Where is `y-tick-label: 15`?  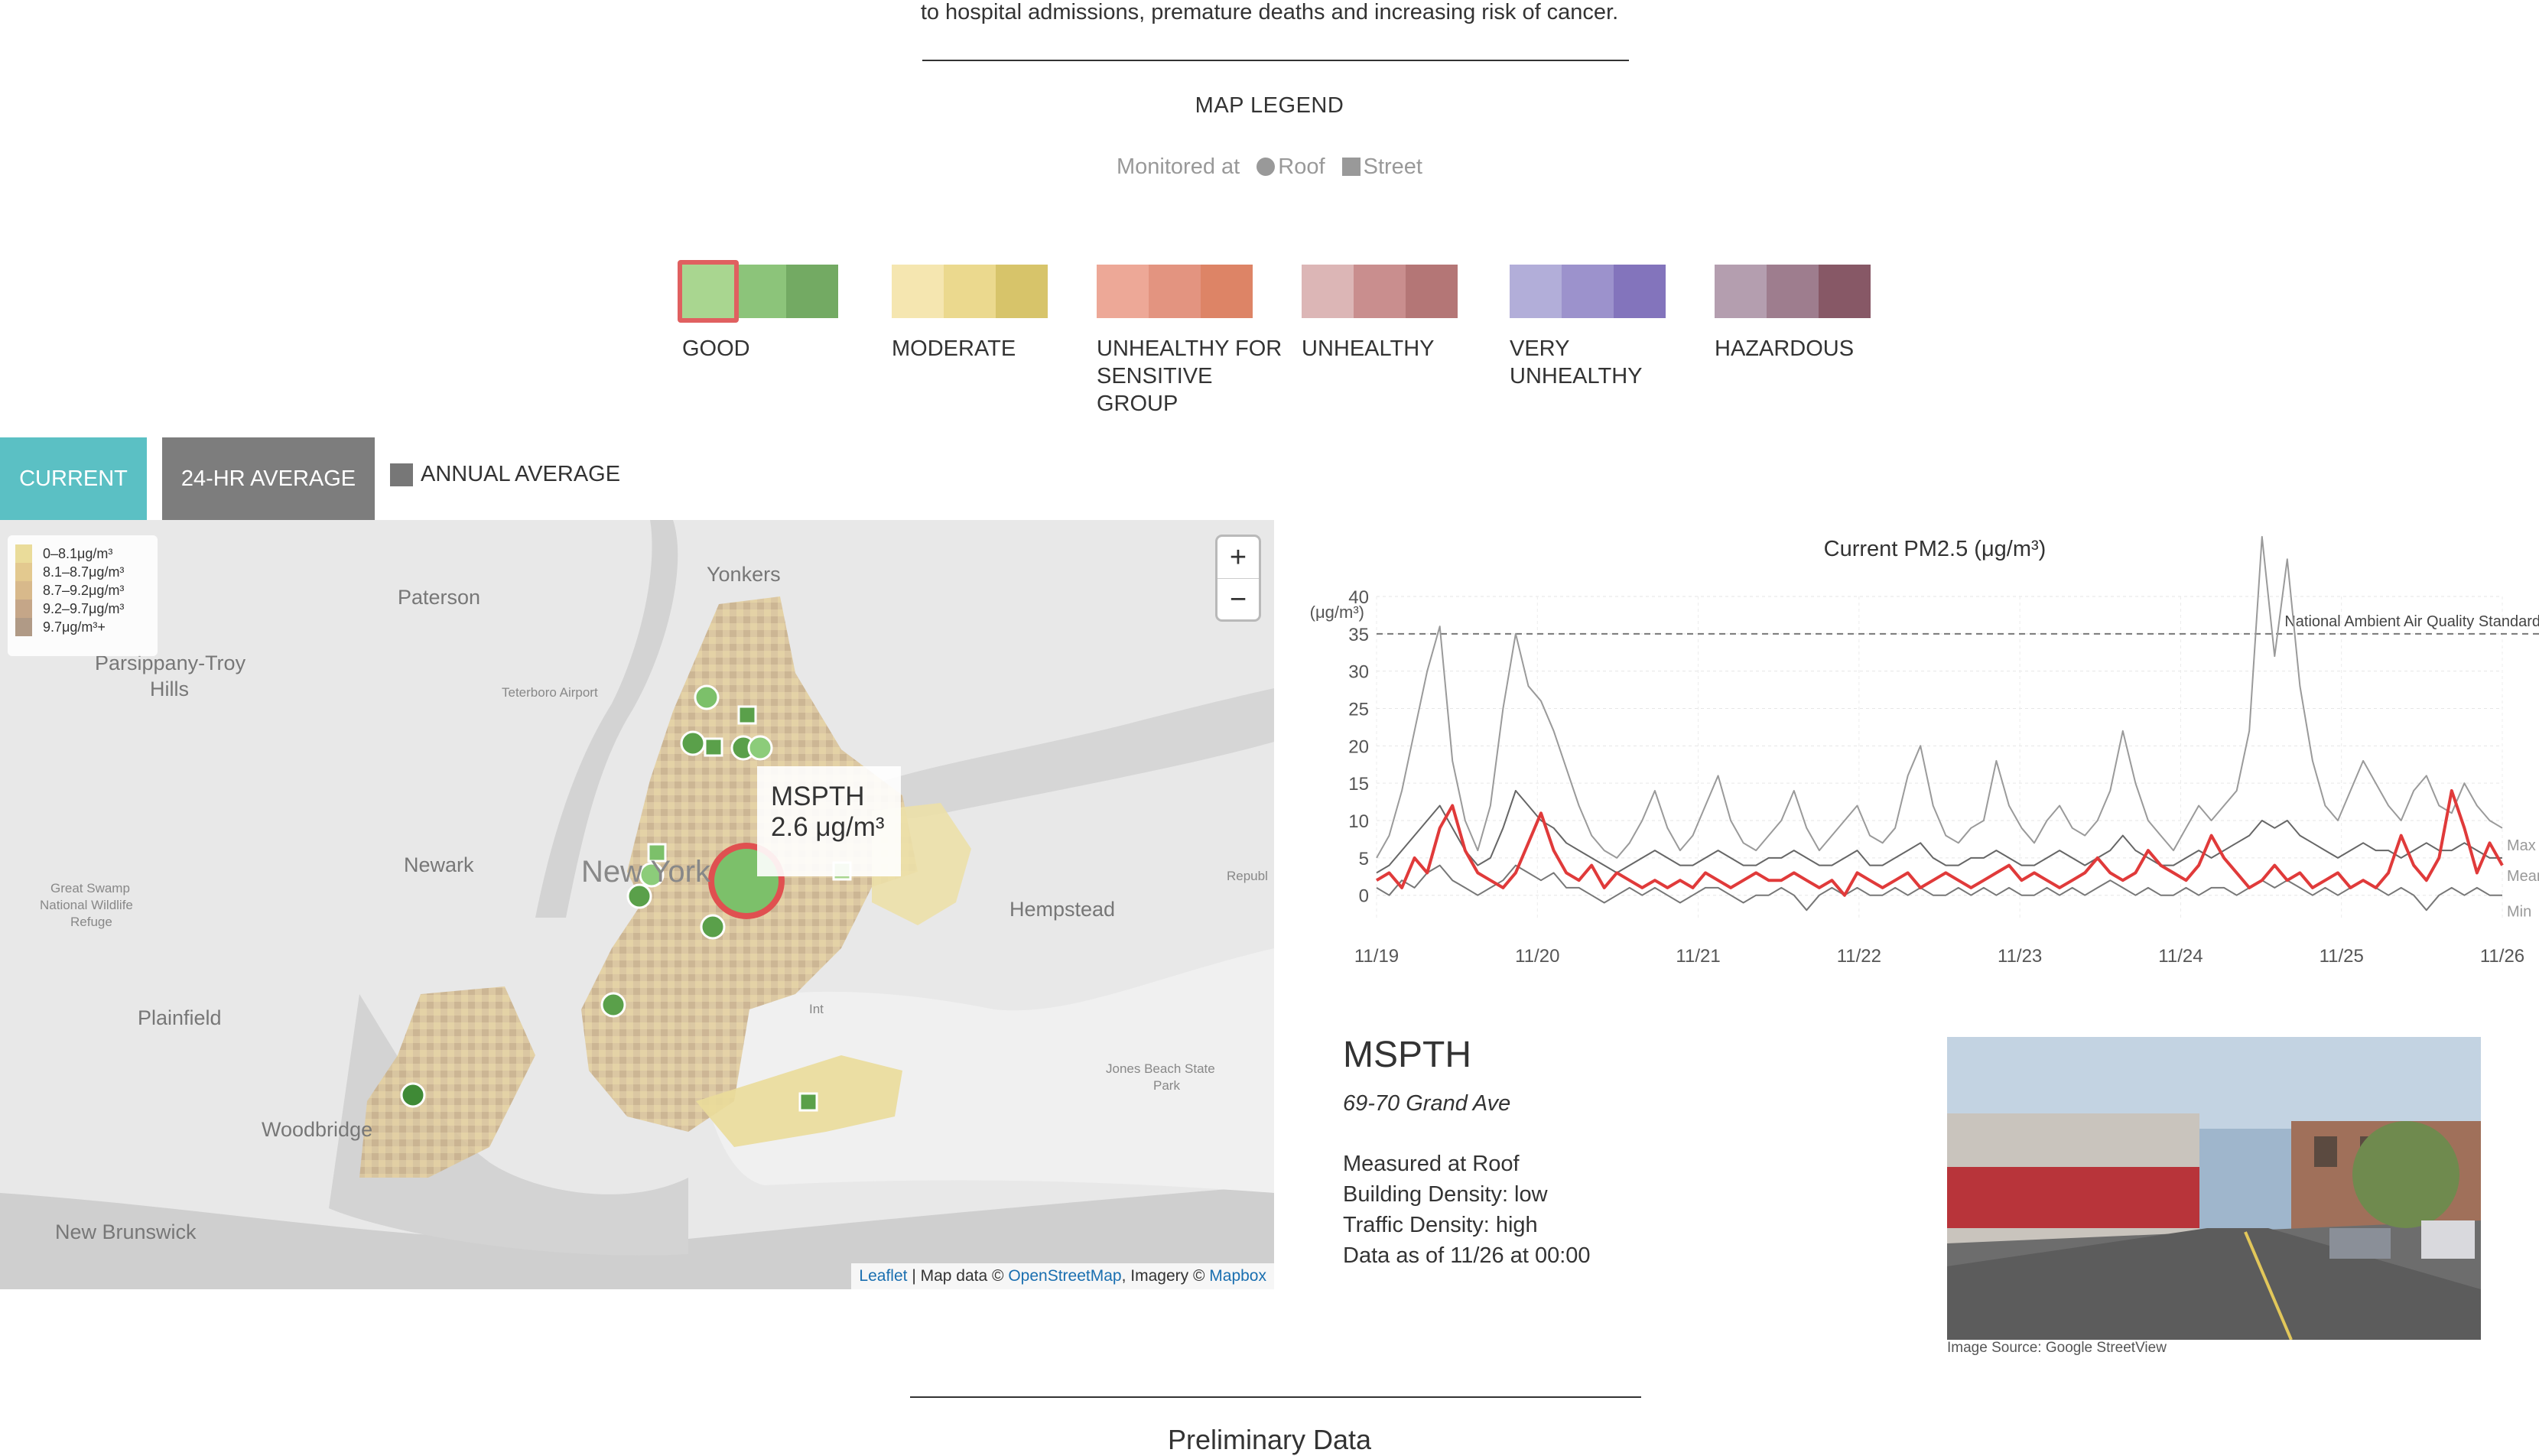 y-tick-label: 15 is located at coordinates (1358, 784).